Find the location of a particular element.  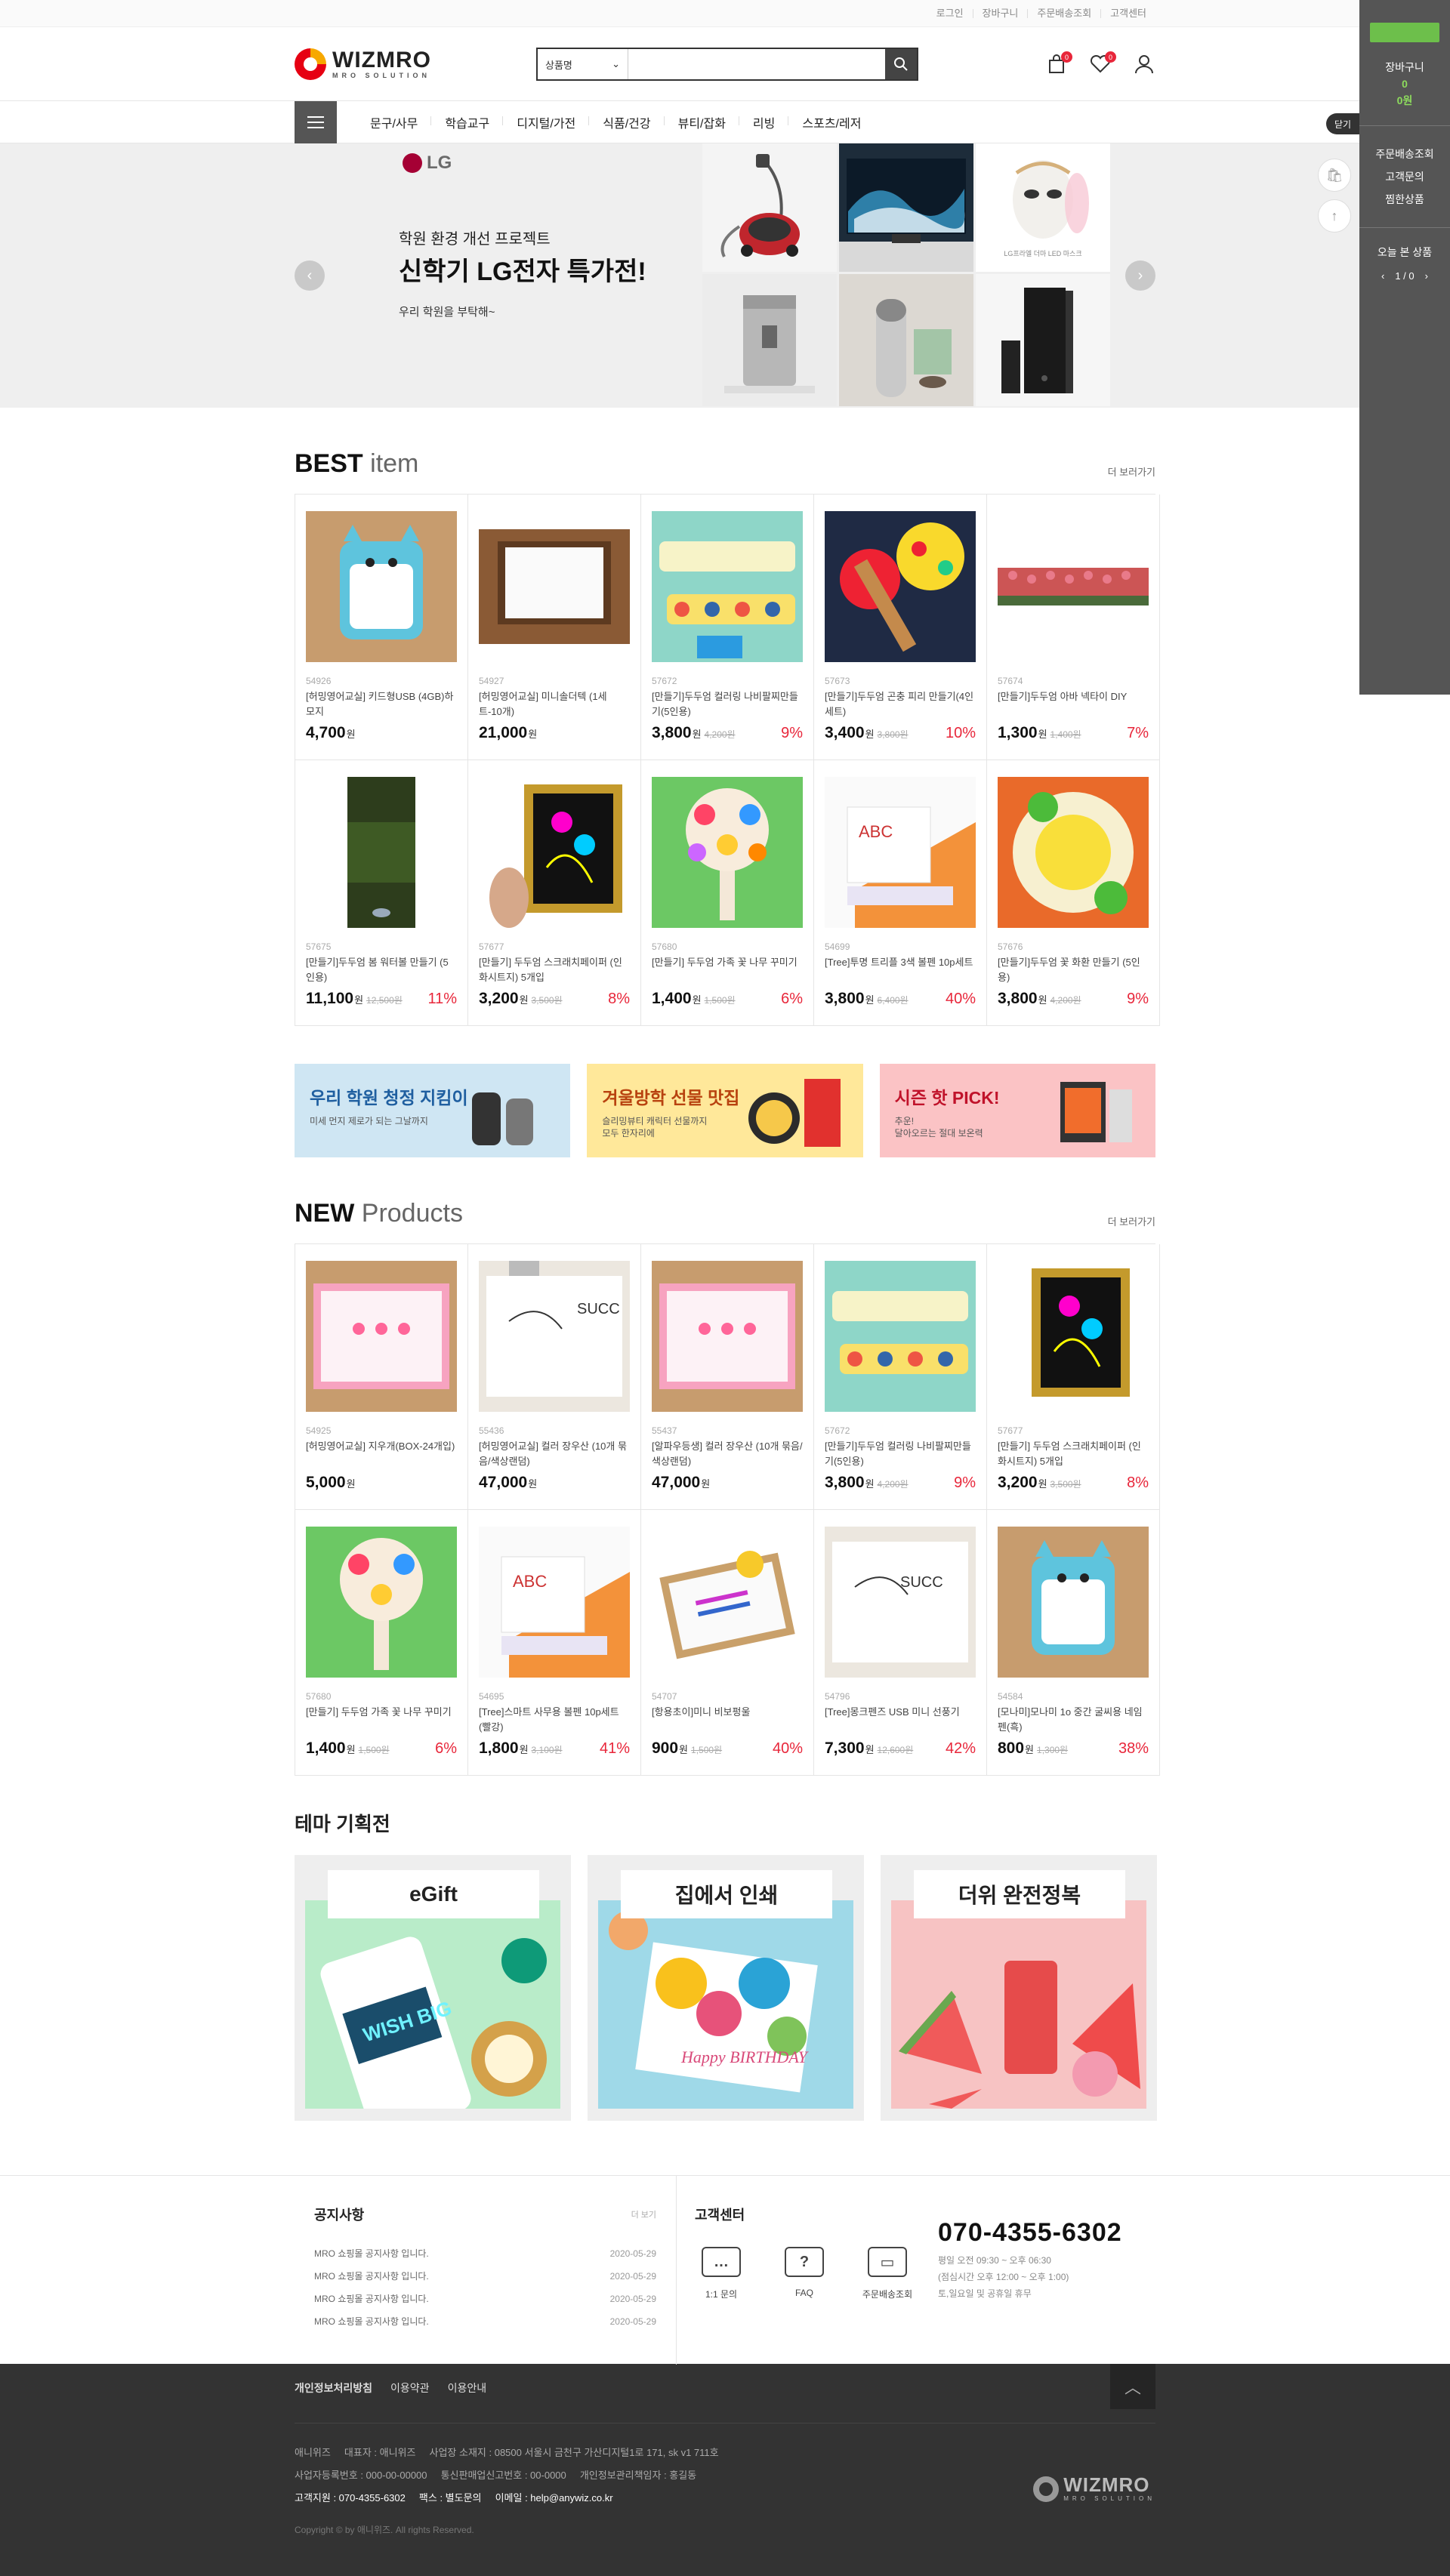

quick-order-track: 주문배송조회 is located at coordinates (1404, 154).